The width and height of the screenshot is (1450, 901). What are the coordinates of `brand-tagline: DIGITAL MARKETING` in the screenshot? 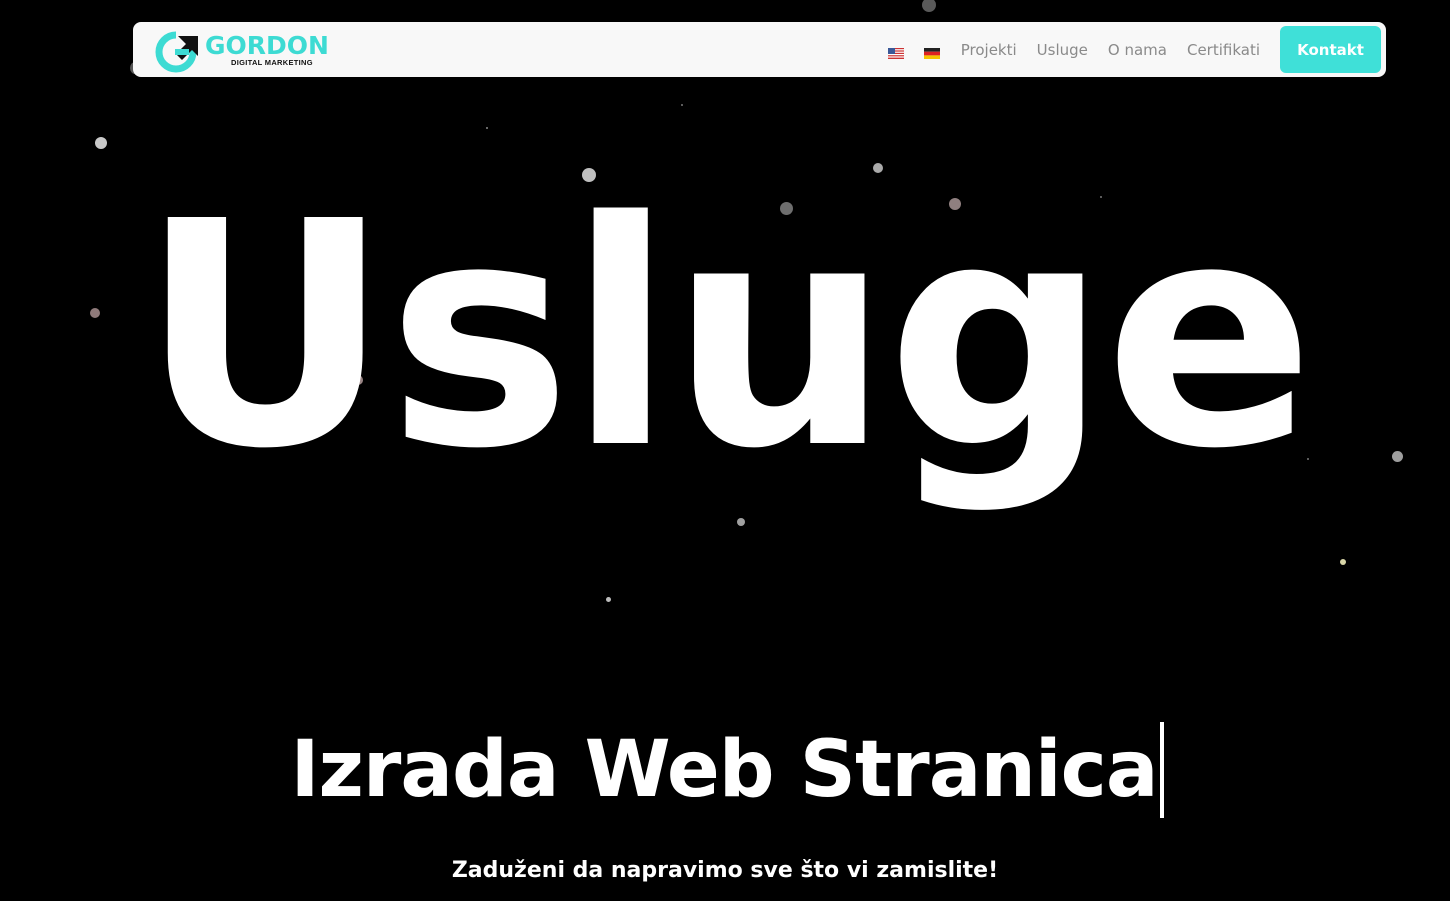 It's located at (272, 62).